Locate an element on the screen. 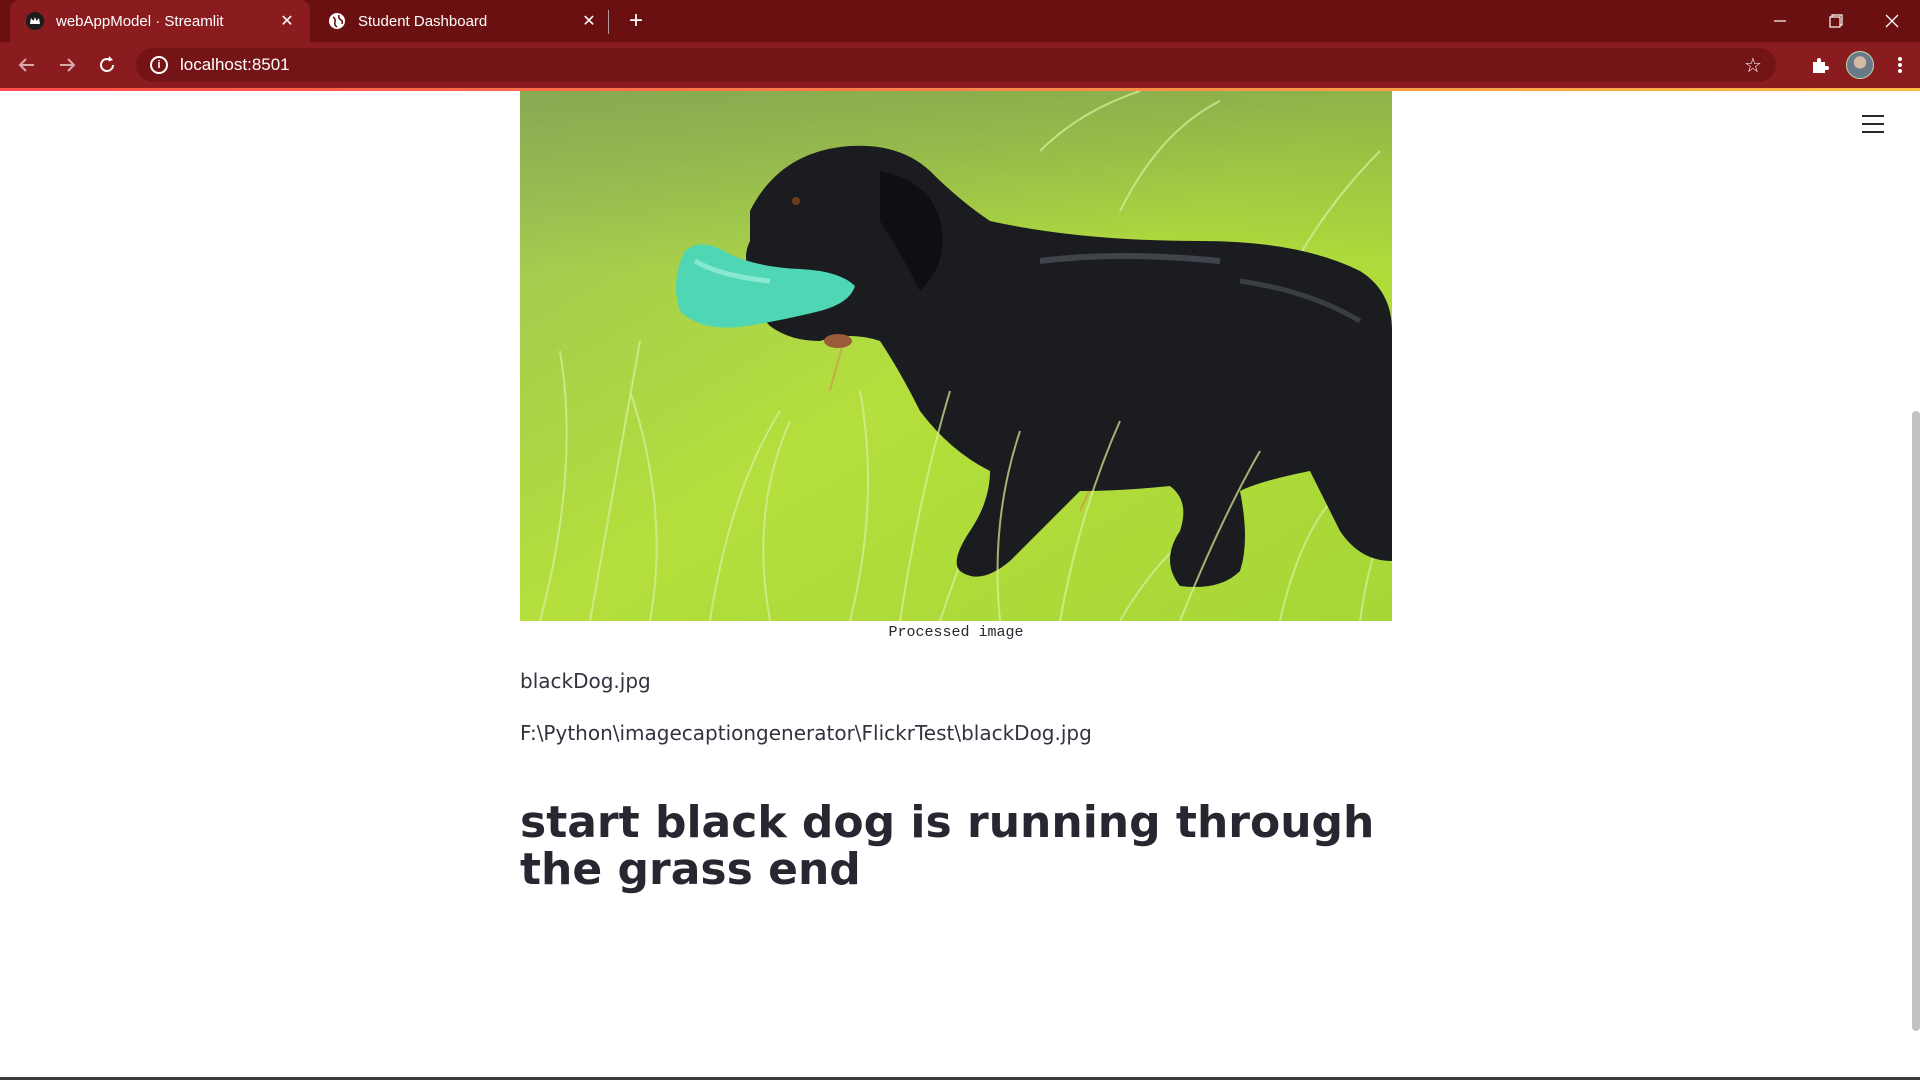 The width and height of the screenshot is (1920, 1080). reload-icon is located at coordinates (107, 64).